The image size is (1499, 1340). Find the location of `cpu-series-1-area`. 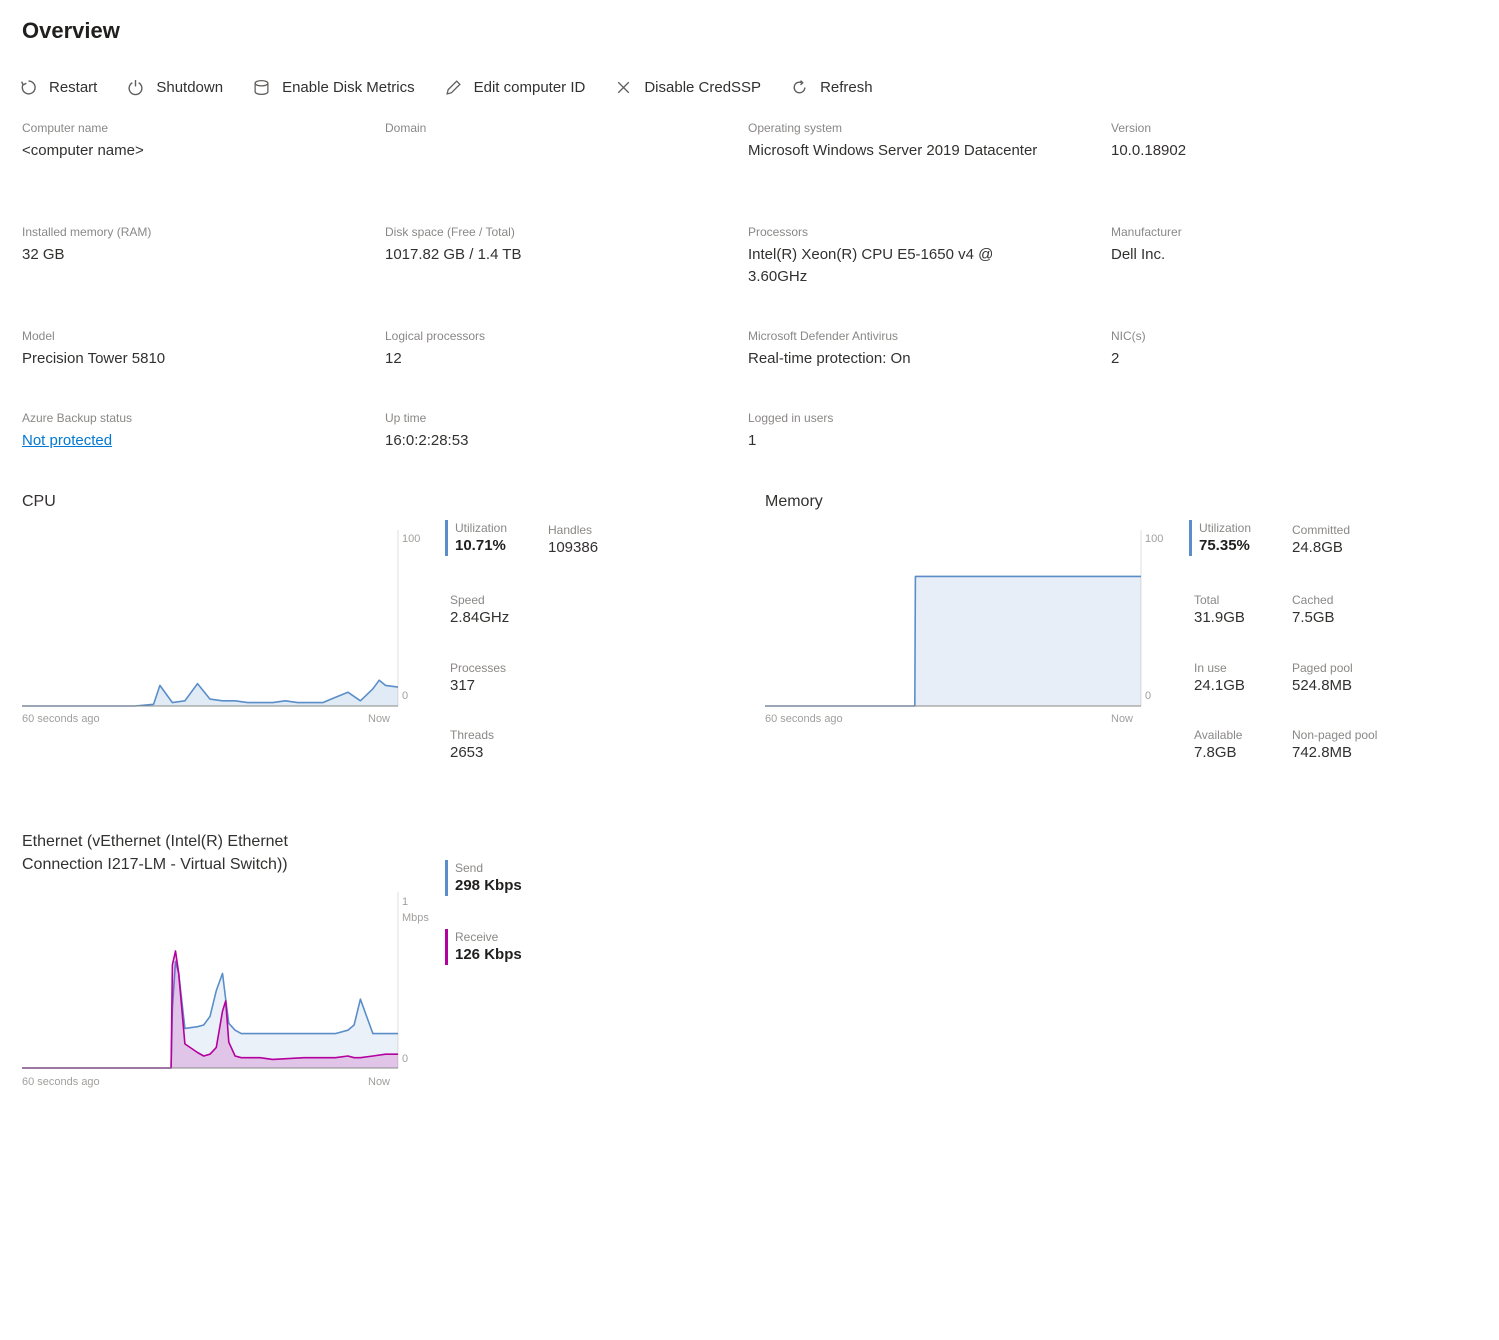

cpu-series-1-area is located at coordinates (210, 693).